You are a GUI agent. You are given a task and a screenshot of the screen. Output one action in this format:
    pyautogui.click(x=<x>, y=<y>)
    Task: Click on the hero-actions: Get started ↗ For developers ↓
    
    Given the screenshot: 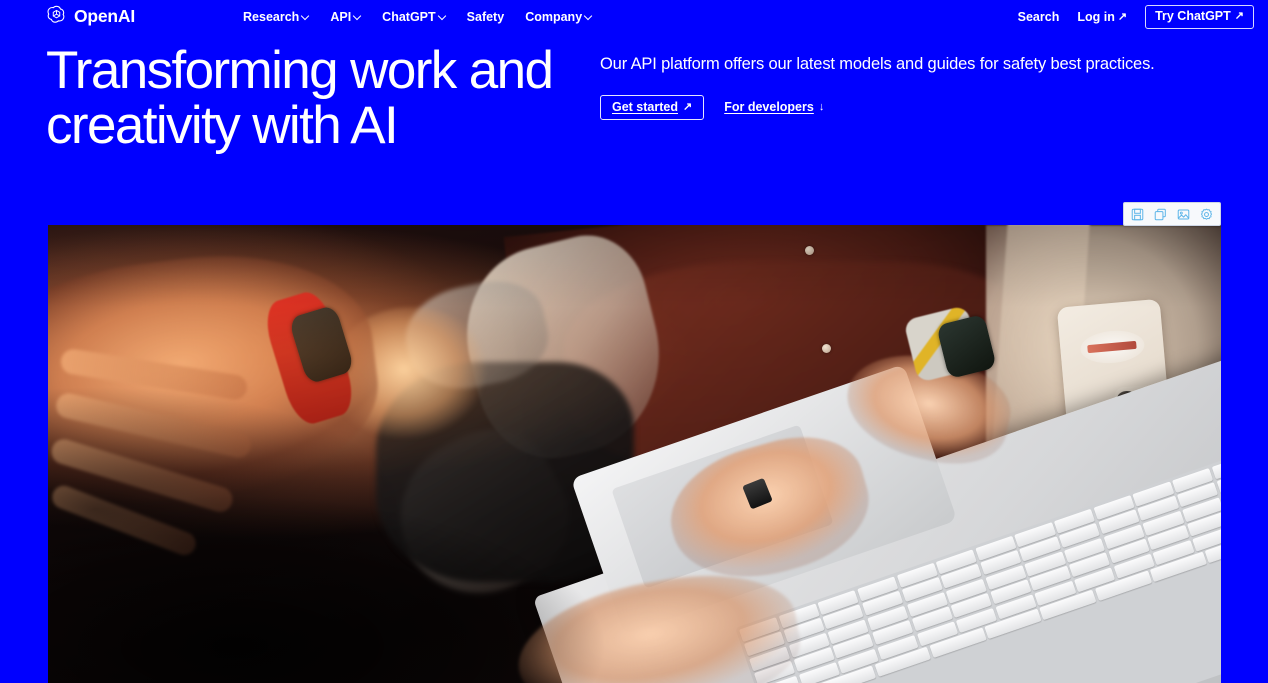 What is the action you would take?
    pyautogui.click(x=900, y=107)
    